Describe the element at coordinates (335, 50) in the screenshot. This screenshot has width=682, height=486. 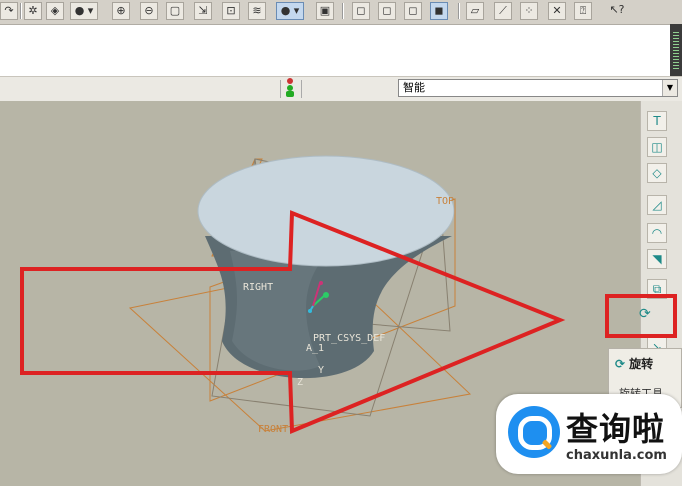
I see `message-area` at that location.